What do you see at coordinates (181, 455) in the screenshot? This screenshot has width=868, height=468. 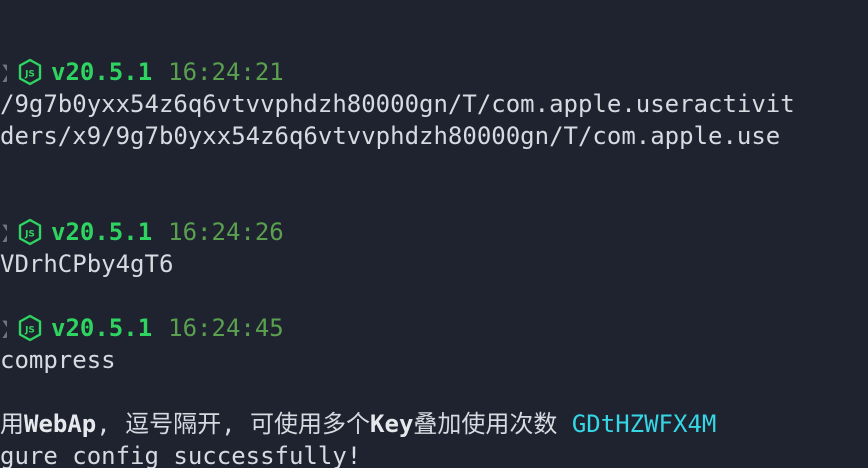 I see `output-success-line: gure config successfully!` at bounding box center [181, 455].